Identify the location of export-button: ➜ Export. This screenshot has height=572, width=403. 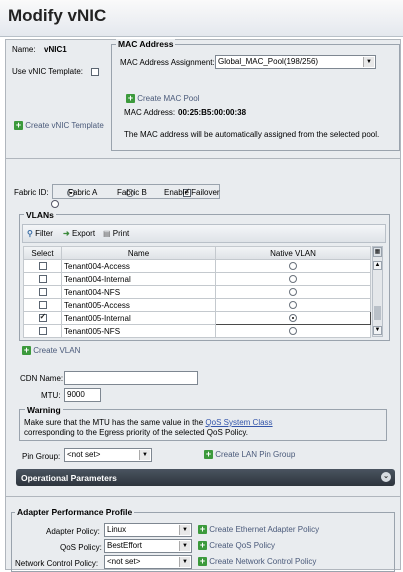
(79, 233).